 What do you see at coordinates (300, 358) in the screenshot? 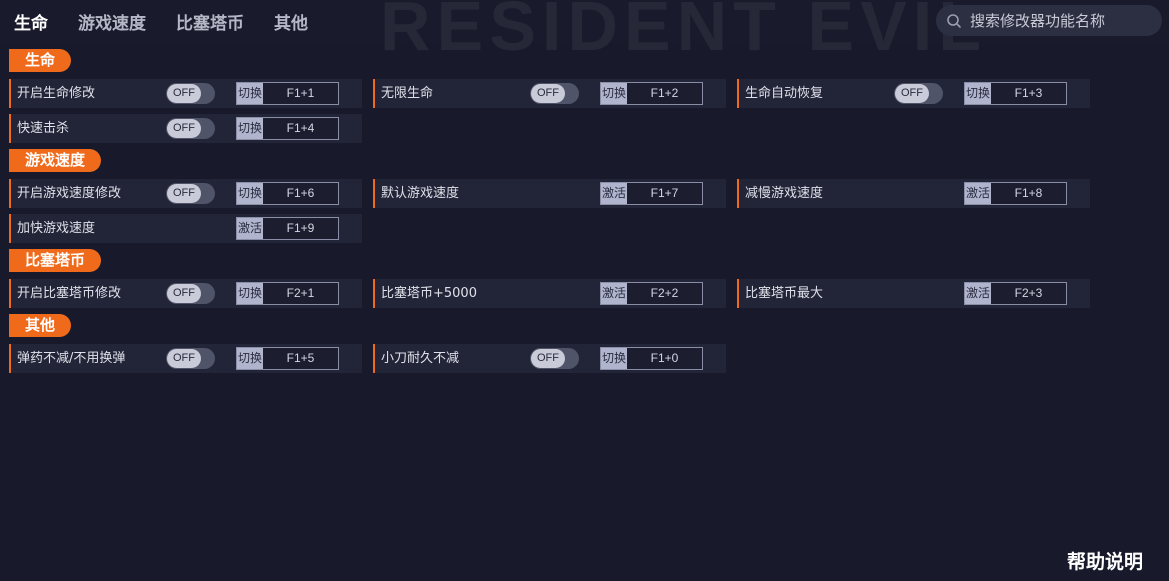
I see `hotkey-key: F1+5` at bounding box center [300, 358].